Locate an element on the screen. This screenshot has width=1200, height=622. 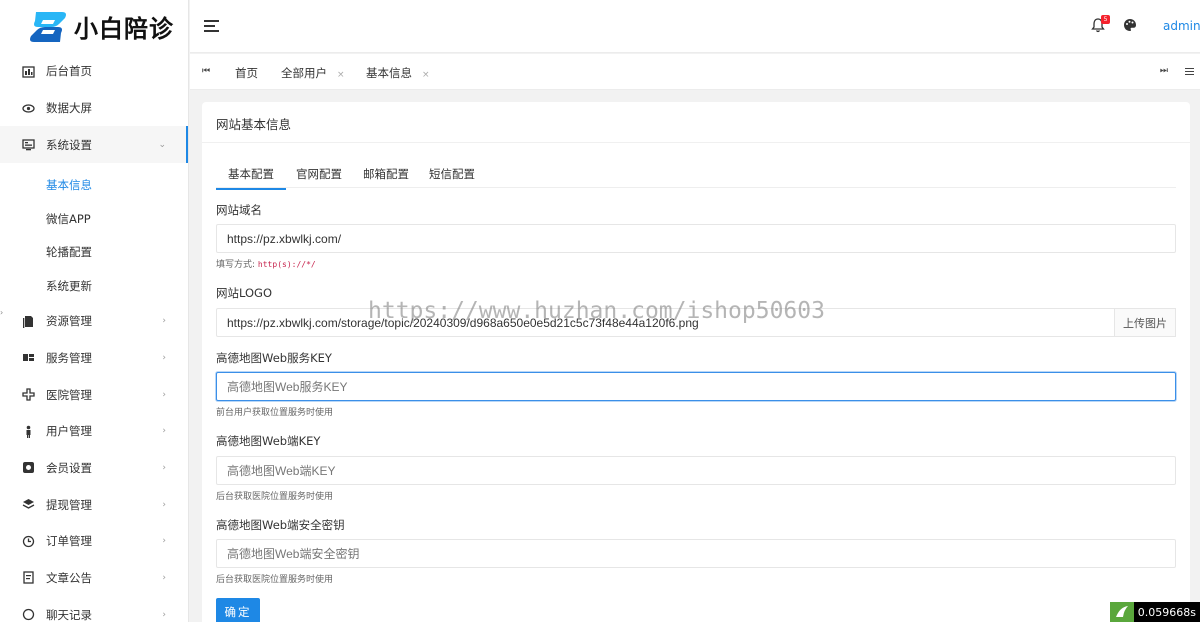
debug-timer: 0.059668s is located at coordinates (1154, 612).